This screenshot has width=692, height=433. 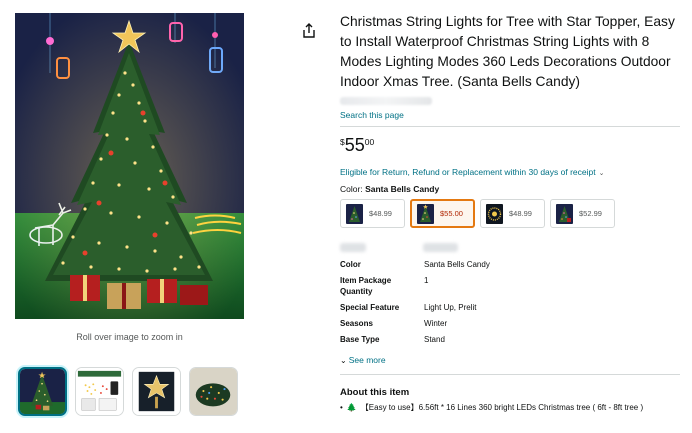 What do you see at coordinates (451, 213) in the screenshot?
I see `swatch-price: $55.00` at bounding box center [451, 213].